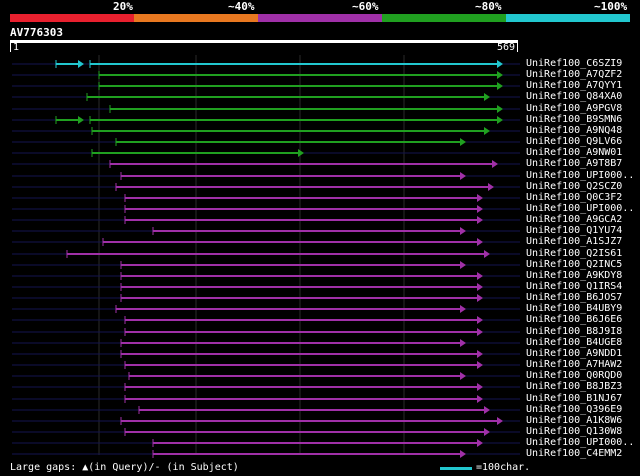  I want to click on hit-label: UniRef100_A9NQ48, so click(574, 130).